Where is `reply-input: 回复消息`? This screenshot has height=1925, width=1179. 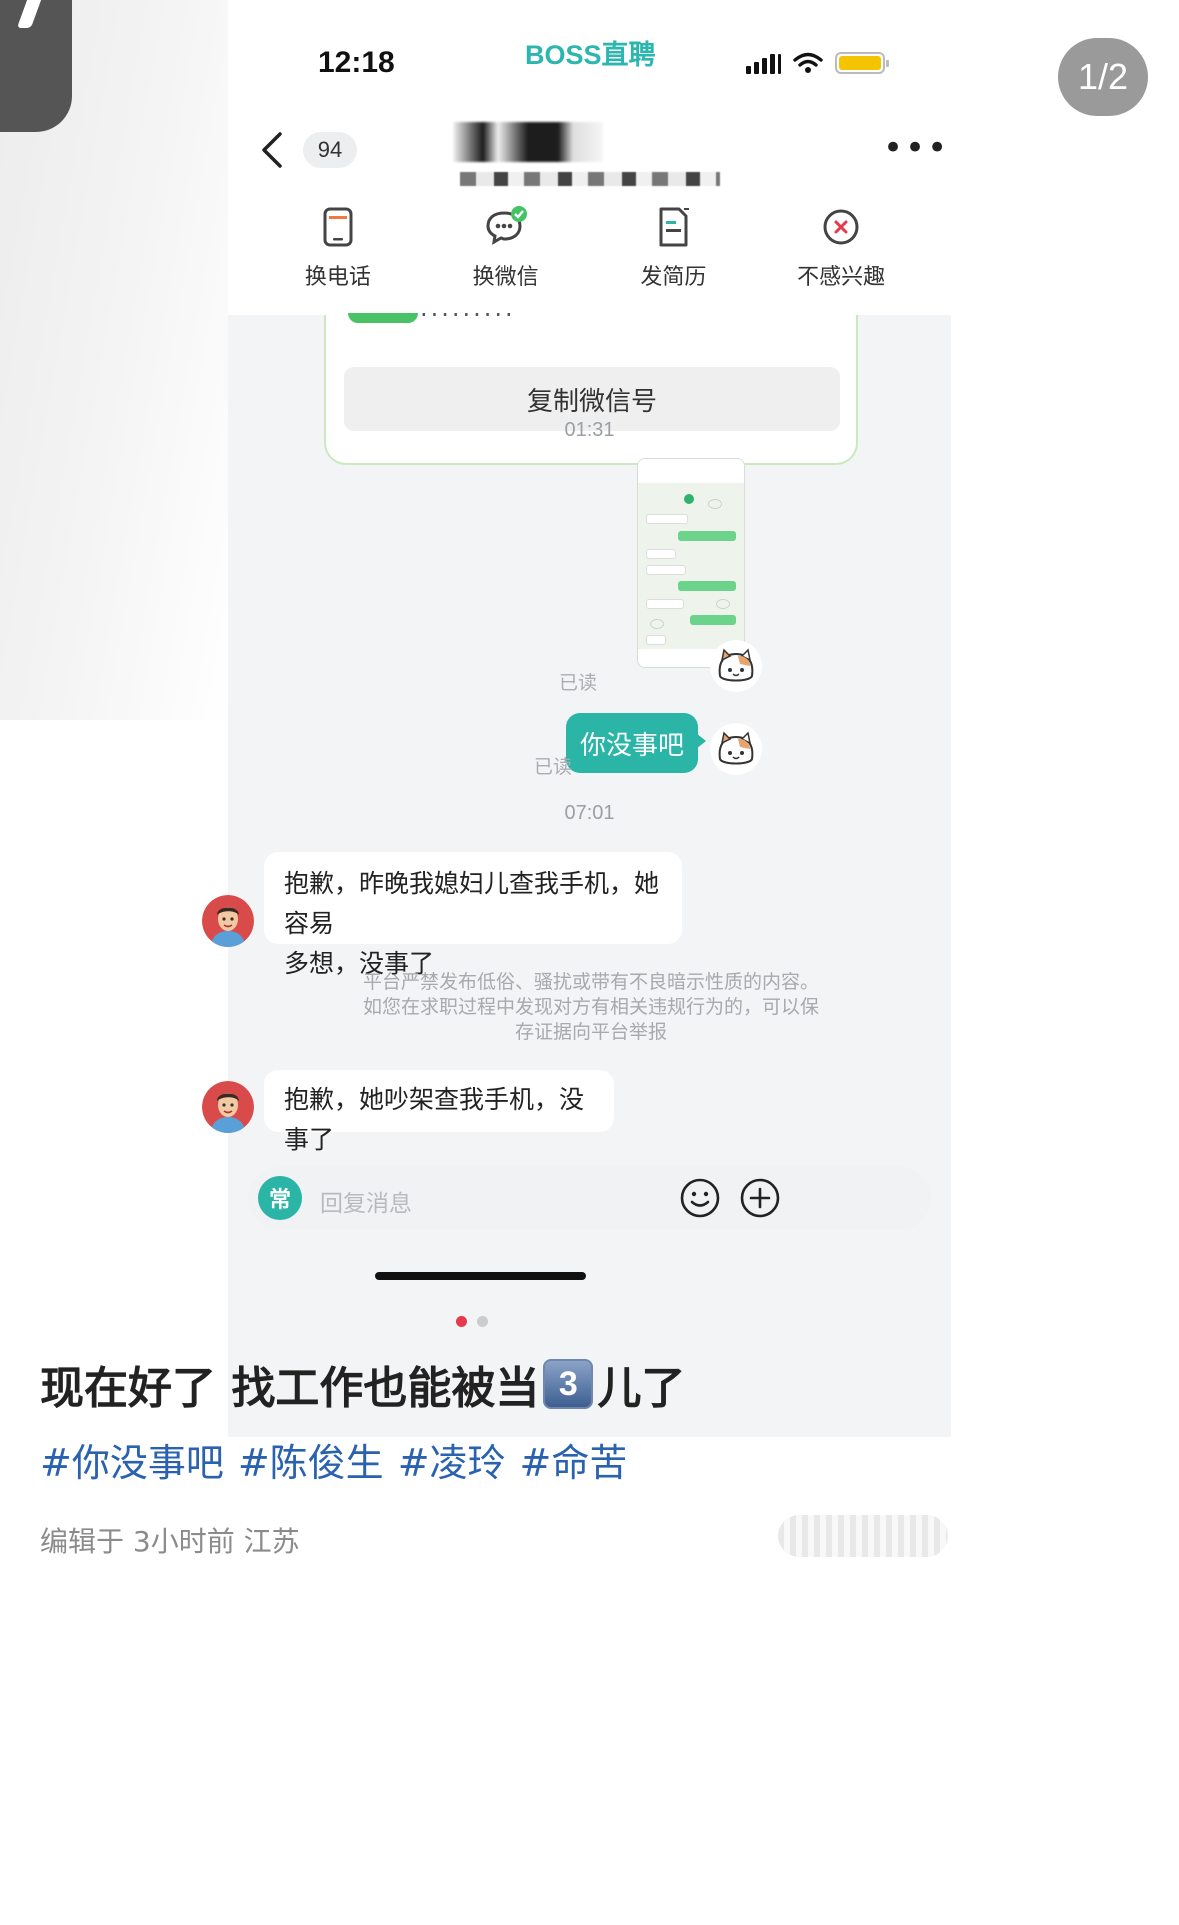 reply-input: 回复消息 is located at coordinates (366, 1201).